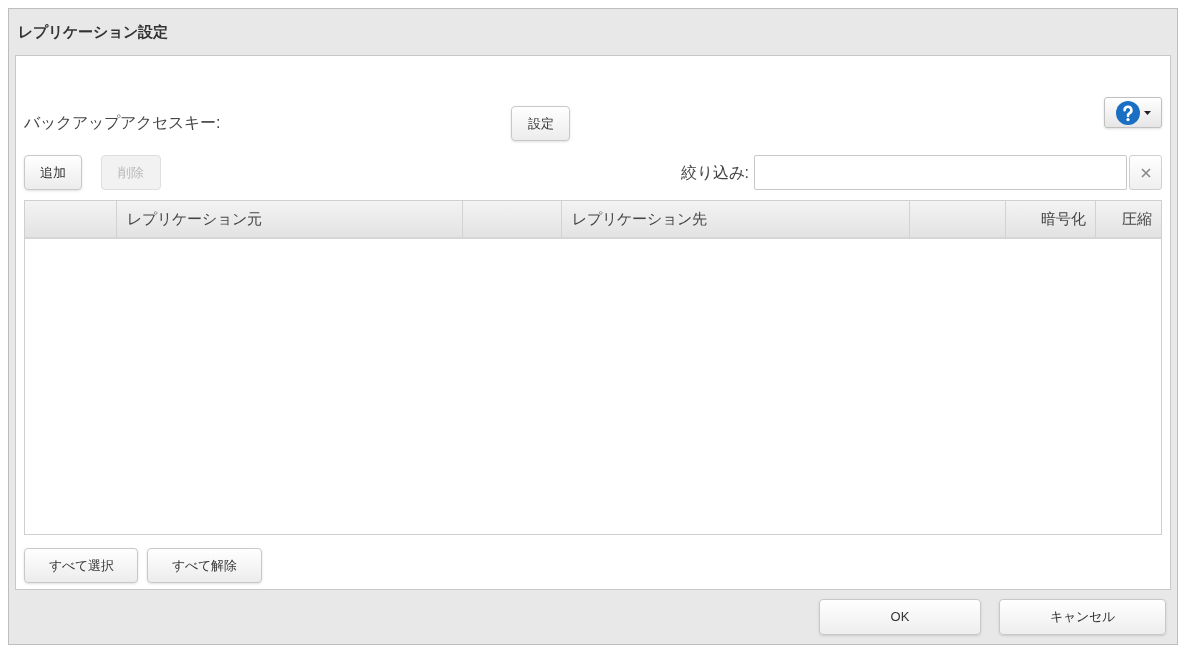 The image size is (1187, 651). What do you see at coordinates (204, 565) in the screenshot?
I see `deselect-all-button: すべて解除` at bounding box center [204, 565].